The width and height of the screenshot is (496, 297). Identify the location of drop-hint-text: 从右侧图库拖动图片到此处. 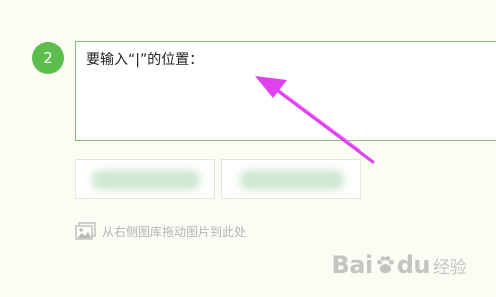
(174, 231).